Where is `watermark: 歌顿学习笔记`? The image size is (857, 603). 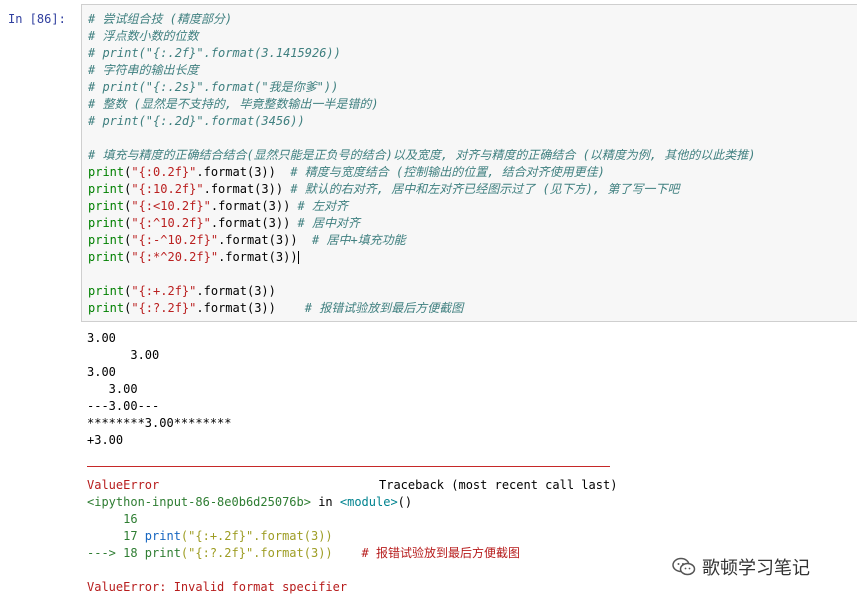
watermark: 歌顿学习笔记 is located at coordinates (741, 567).